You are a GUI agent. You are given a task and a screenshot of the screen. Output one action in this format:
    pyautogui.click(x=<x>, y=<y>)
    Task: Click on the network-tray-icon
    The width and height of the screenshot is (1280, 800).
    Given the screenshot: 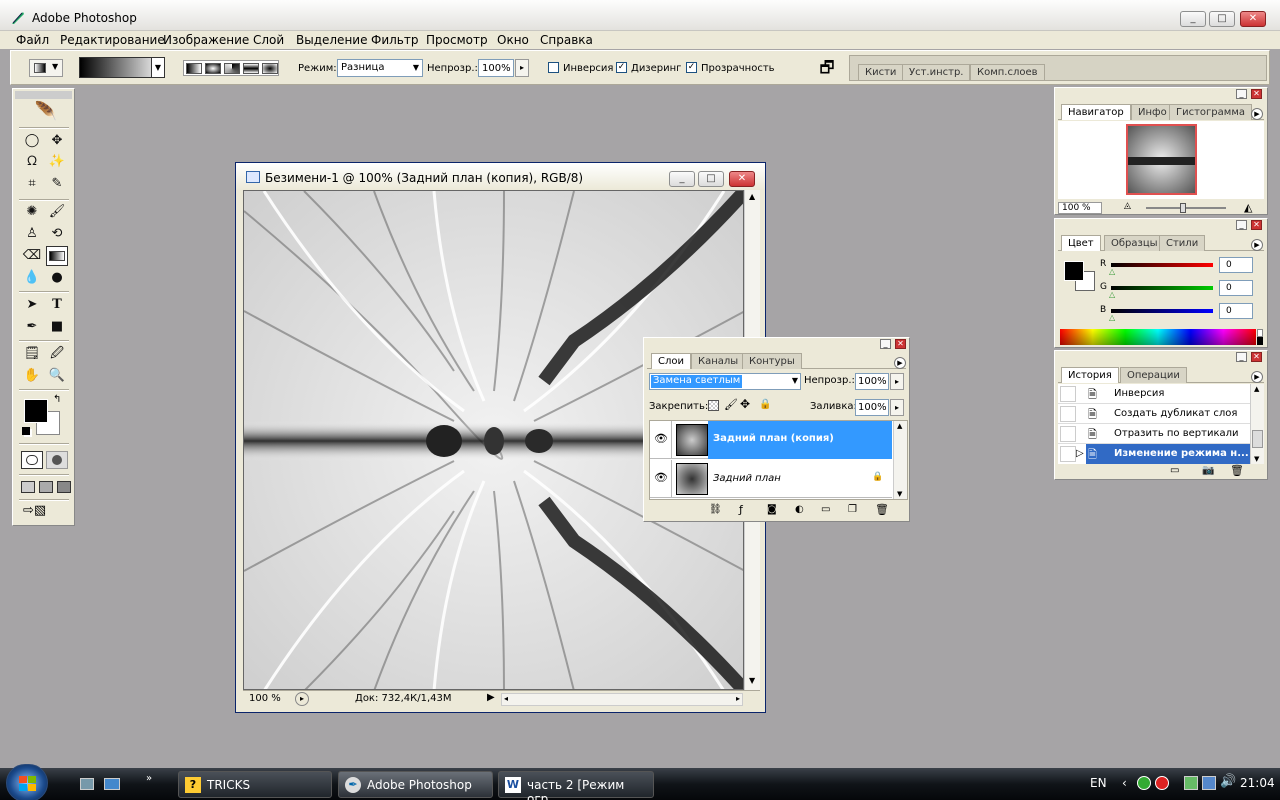 What is the action you would take?
    pyautogui.click(x=1209, y=783)
    